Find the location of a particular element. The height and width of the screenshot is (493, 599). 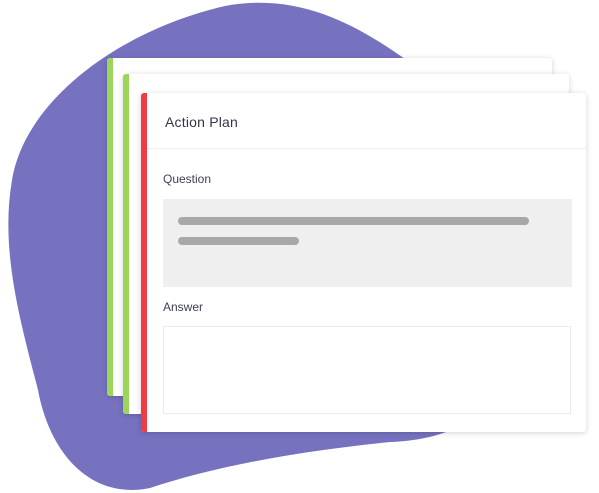

question-label: Question is located at coordinates (187, 179).